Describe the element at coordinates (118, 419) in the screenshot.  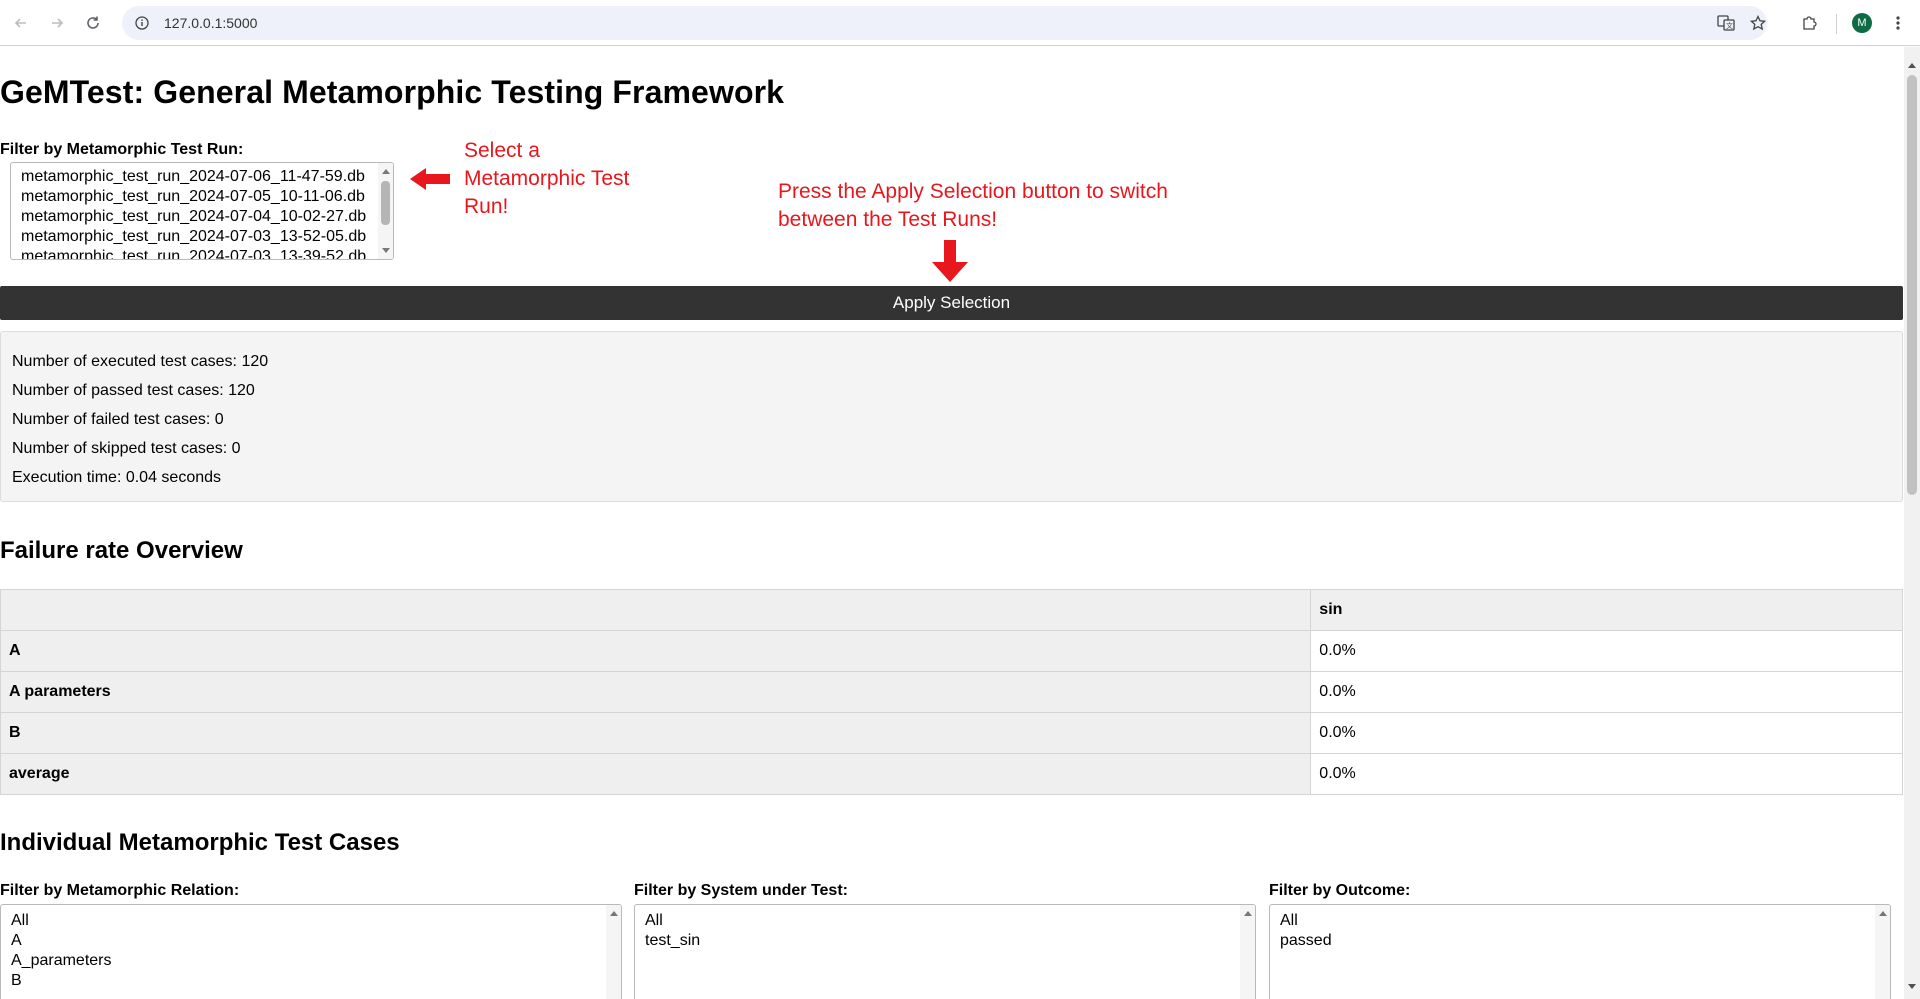
I see `failed-count: Number of failed test cases: 0` at that location.